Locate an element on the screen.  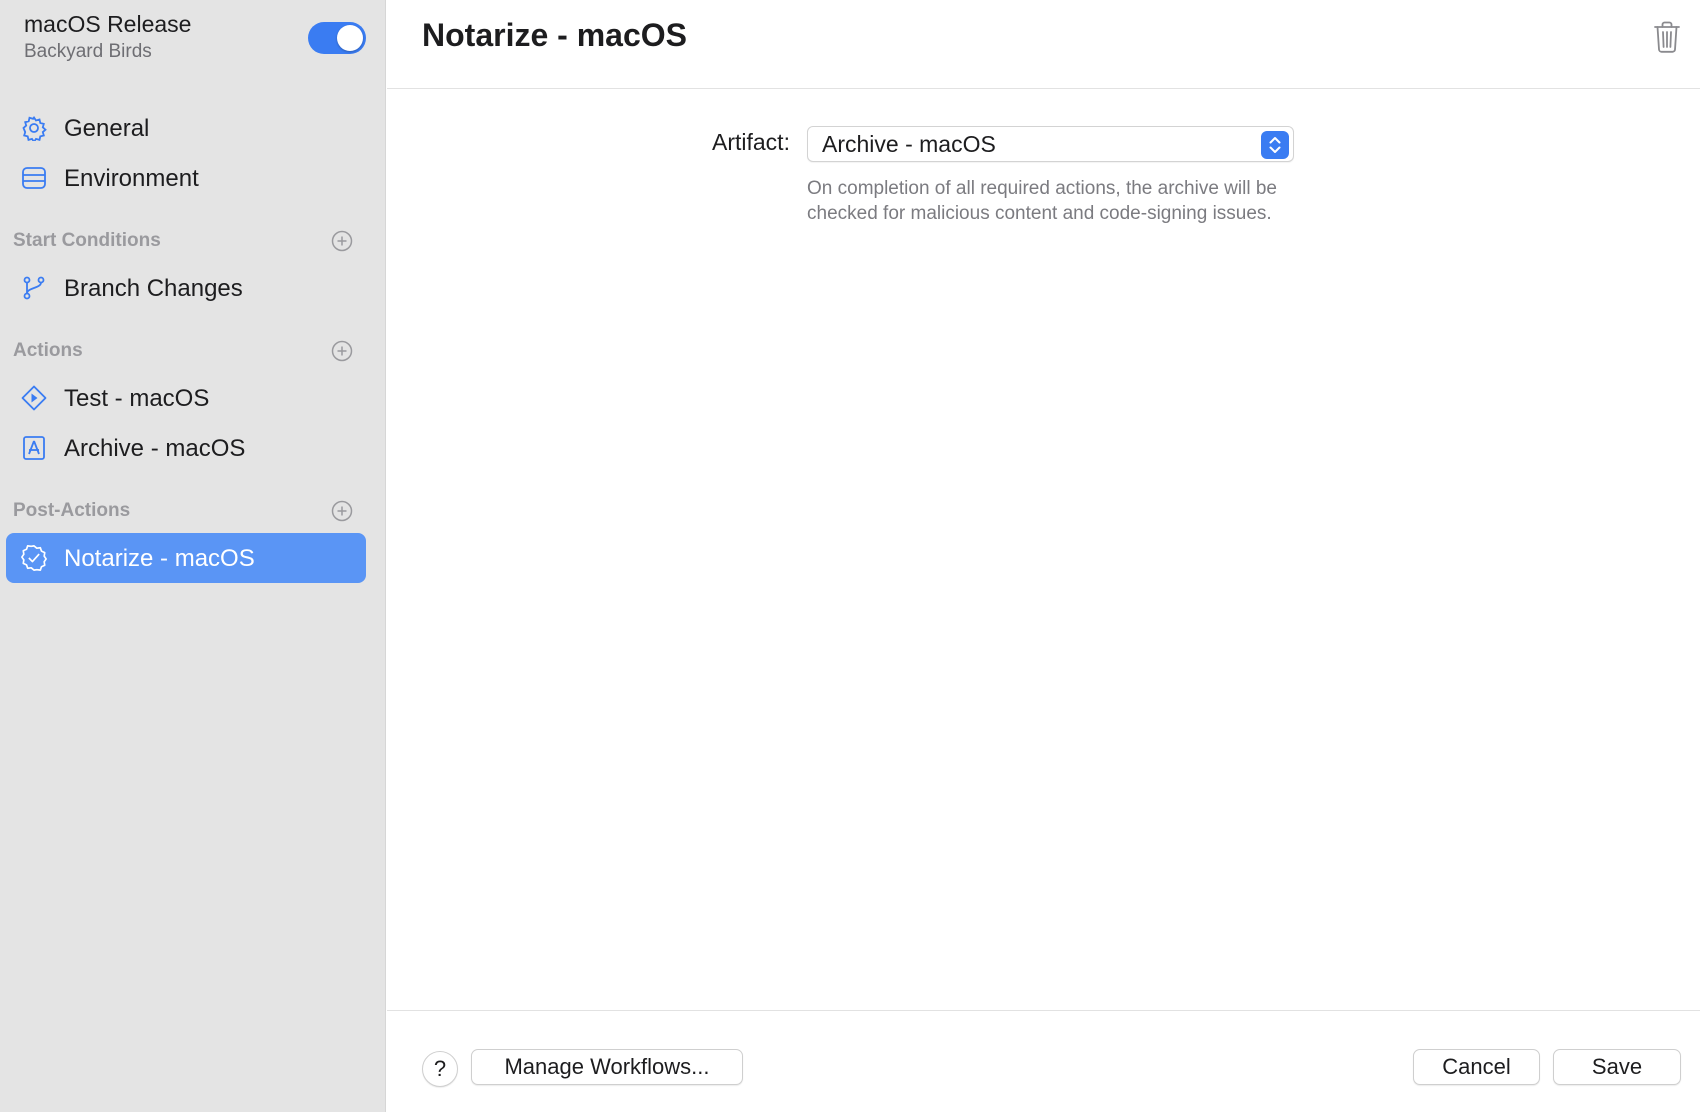
trash-icon is located at coordinates (1667, 37).